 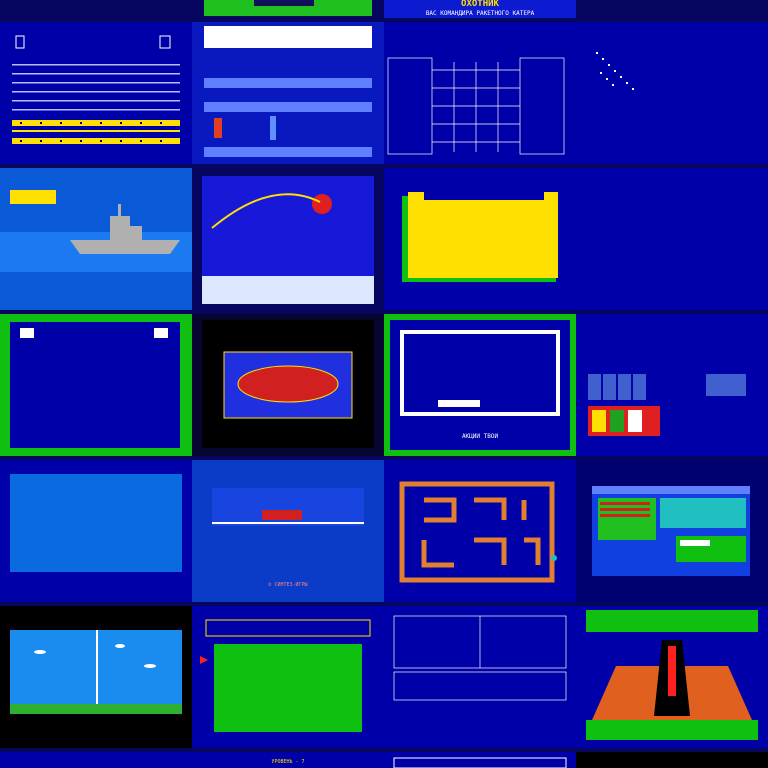 I want to click on car-icon, so click(x=282, y=515).